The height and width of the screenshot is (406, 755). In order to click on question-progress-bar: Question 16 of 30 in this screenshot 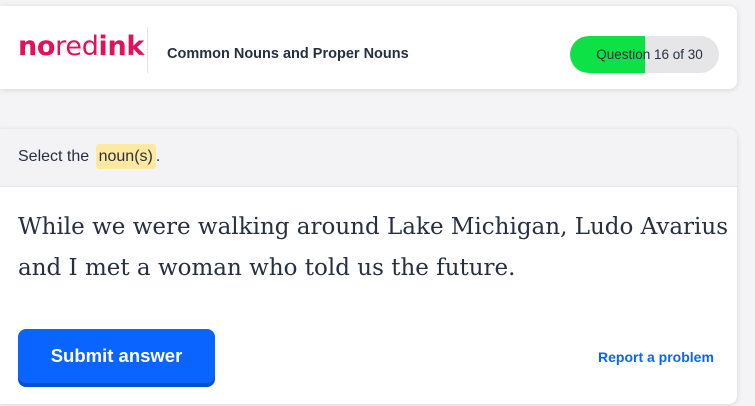, I will do `click(644, 54)`.